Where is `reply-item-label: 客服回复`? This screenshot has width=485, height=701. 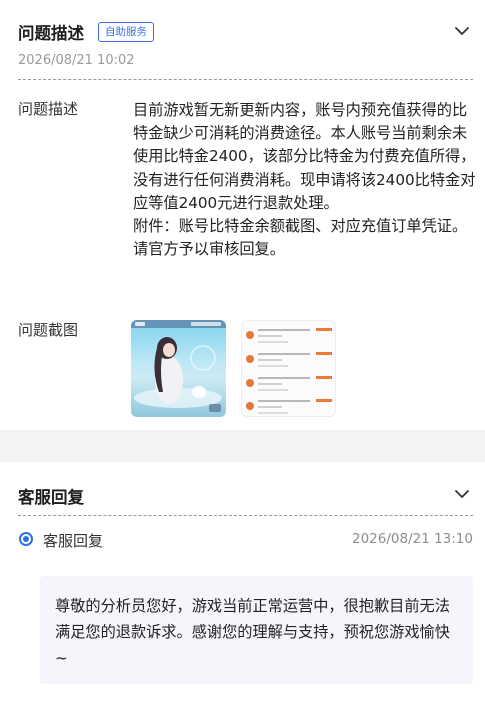
reply-item-label: 客服回复 is located at coordinates (73, 541).